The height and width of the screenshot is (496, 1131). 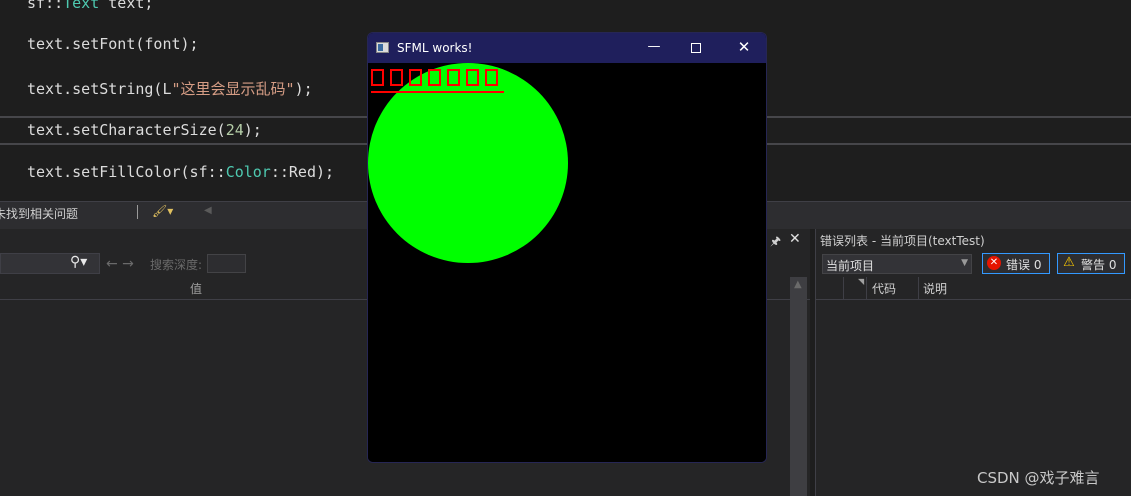 What do you see at coordinates (435, 48) in the screenshot?
I see `window-title: SFML works!` at bounding box center [435, 48].